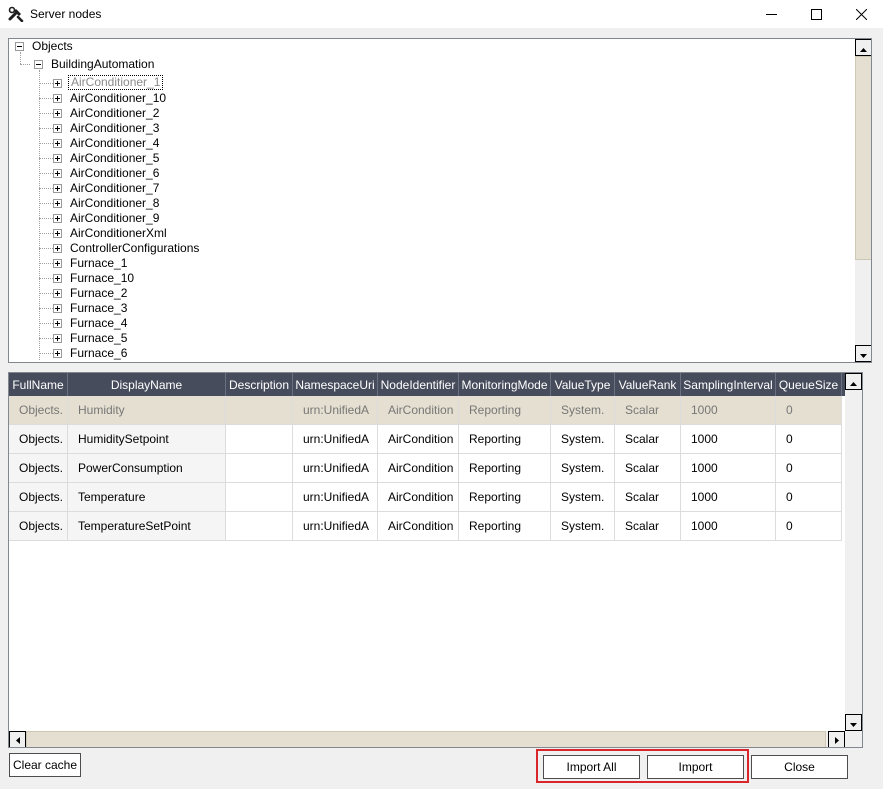  I want to click on scroll-left-button, so click(17, 739).